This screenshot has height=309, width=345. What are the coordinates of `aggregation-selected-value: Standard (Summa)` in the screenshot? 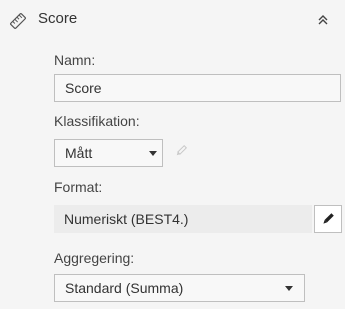 It's located at (124, 288).